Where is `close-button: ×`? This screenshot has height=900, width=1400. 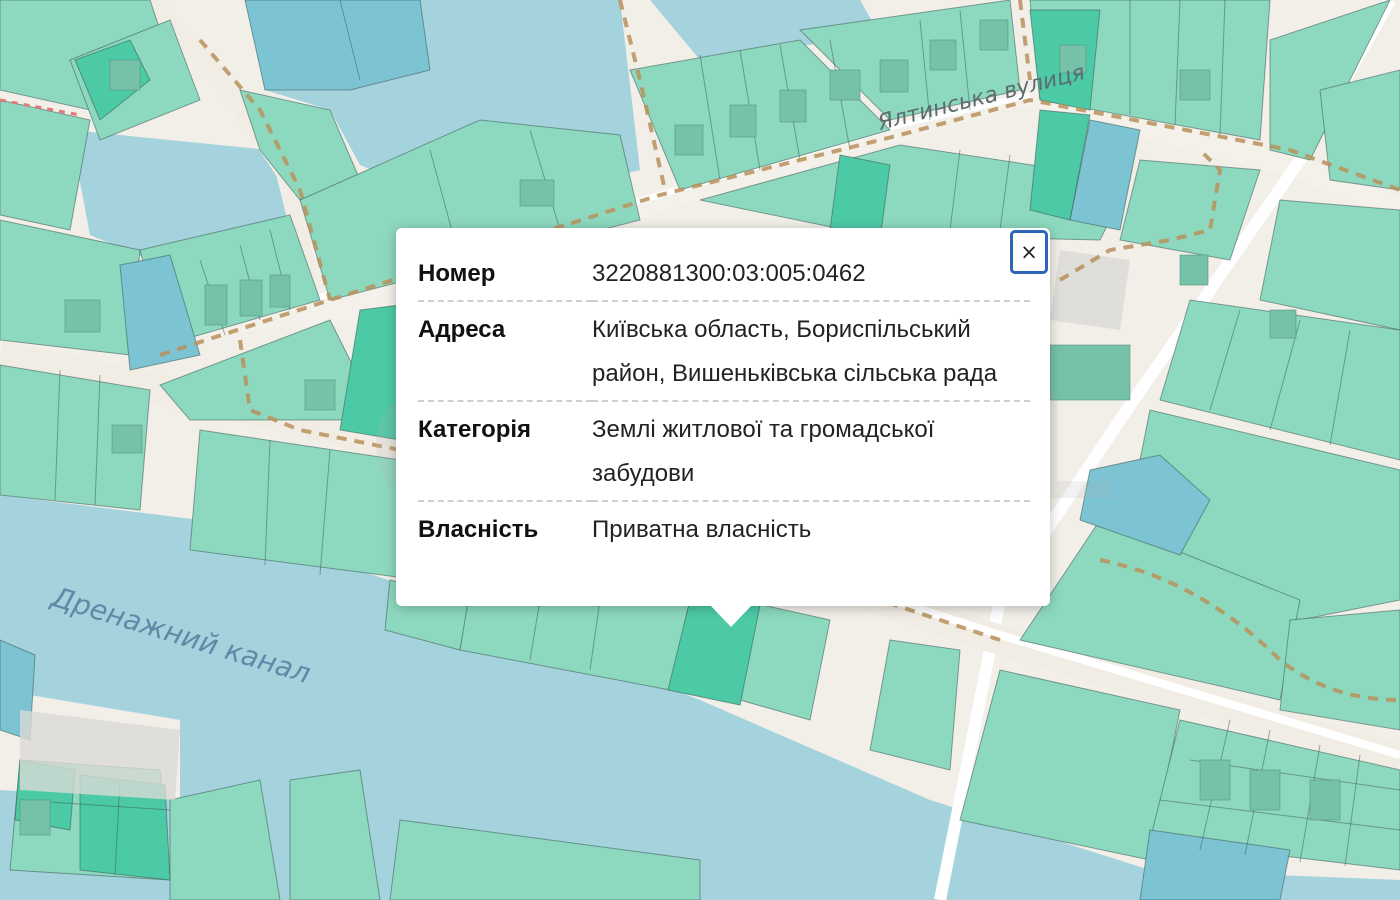 close-button: × is located at coordinates (1029, 252).